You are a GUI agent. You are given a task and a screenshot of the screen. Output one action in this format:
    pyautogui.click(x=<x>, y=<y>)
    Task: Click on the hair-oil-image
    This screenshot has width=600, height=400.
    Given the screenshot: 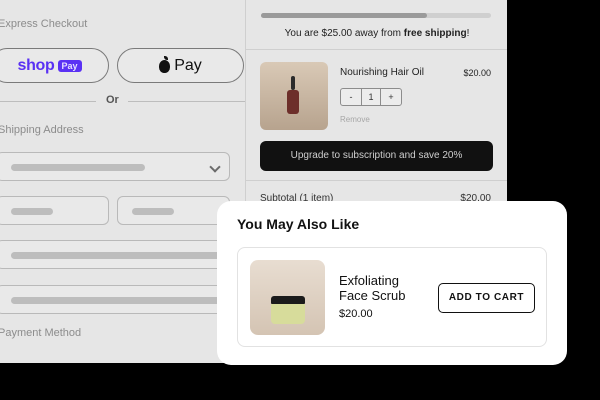 What is the action you would take?
    pyautogui.click(x=294, y=96)
    